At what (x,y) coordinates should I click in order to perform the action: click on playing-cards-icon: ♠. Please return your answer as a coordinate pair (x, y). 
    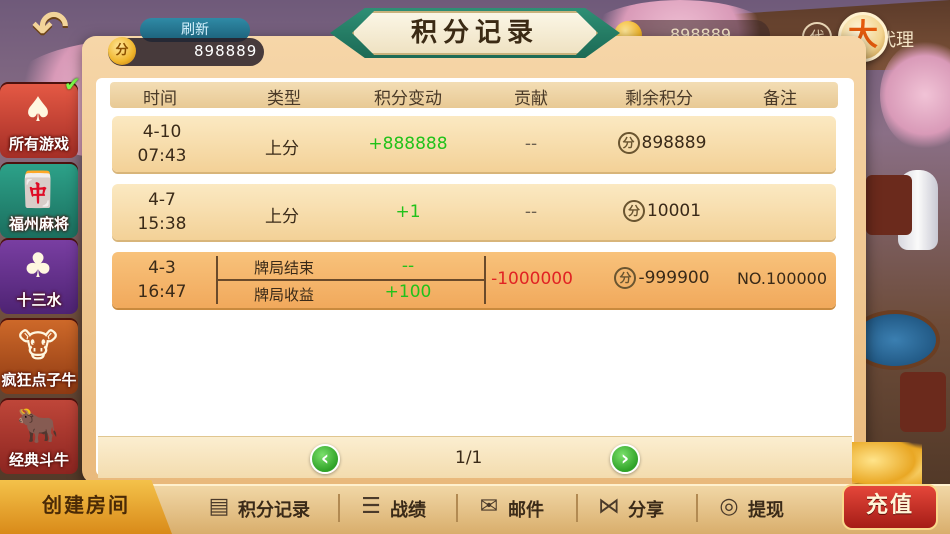
    Looking at the image, I should click on (38, 110).